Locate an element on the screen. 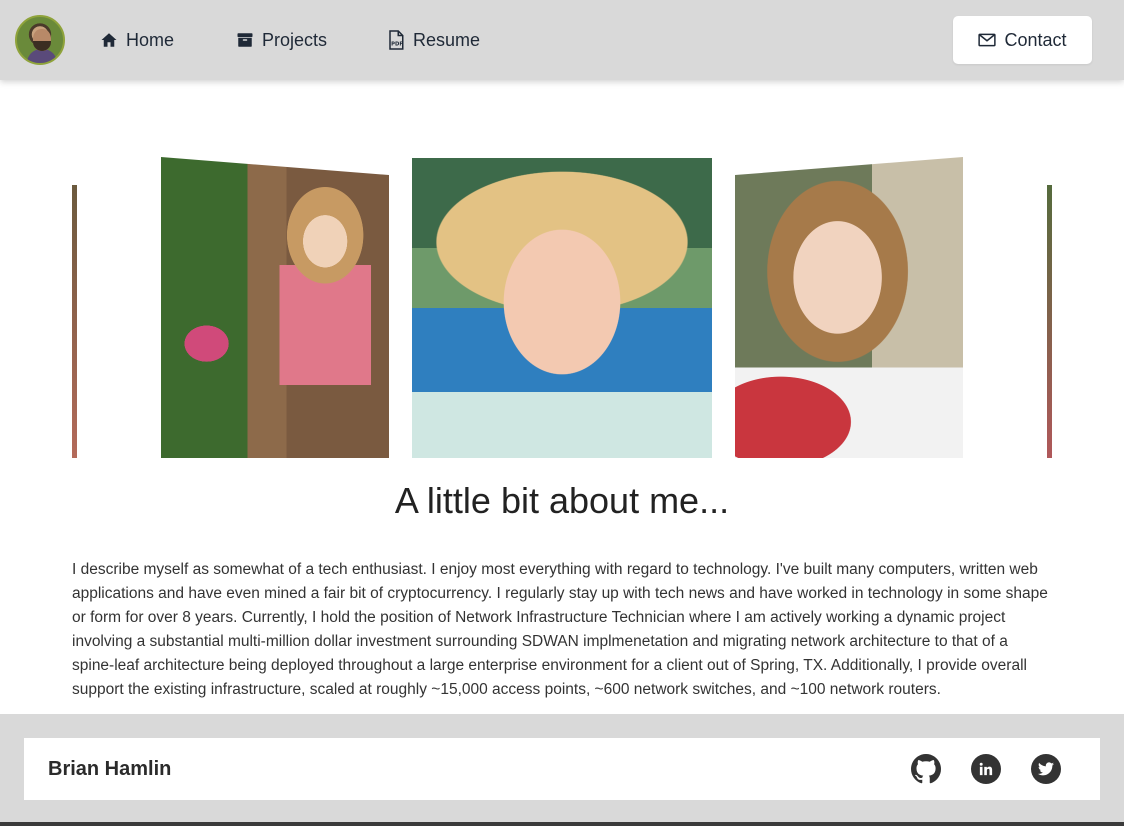  bottom-divider is located at coordinates (562, 824).